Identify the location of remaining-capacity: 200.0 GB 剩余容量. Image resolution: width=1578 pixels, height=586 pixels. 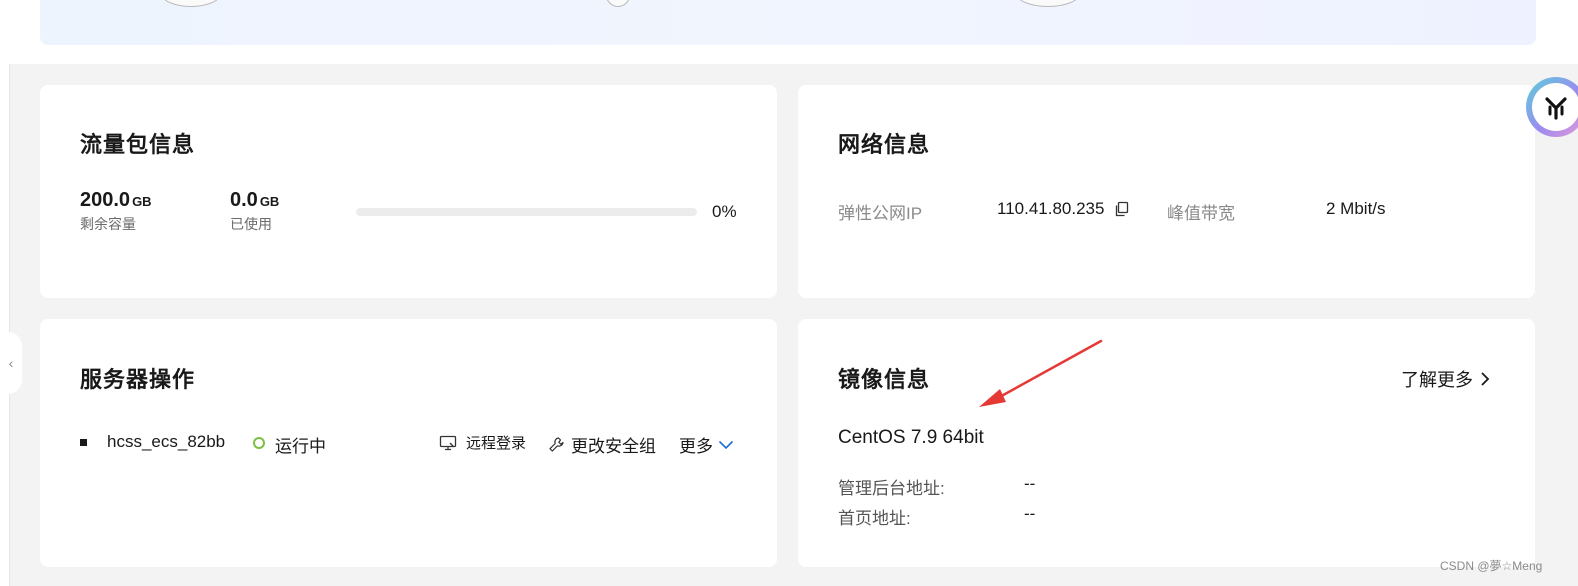
(116, 211).